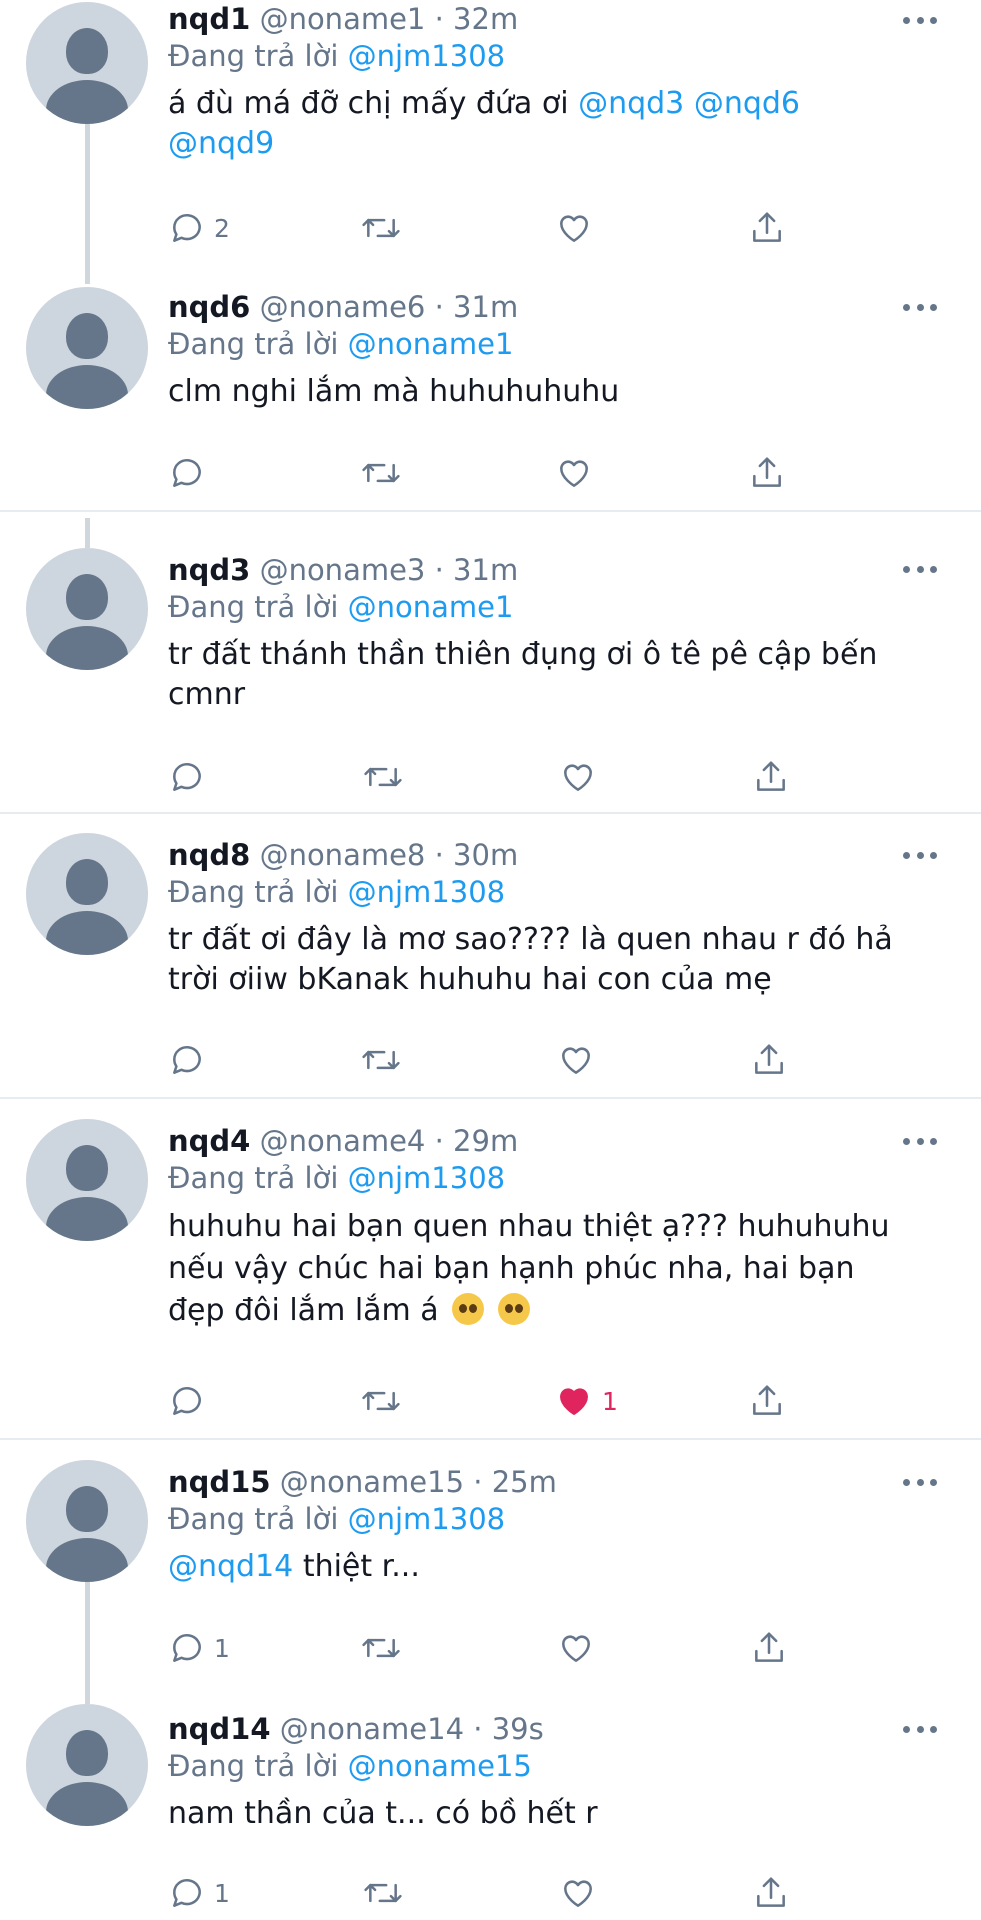  Describe the element at coordinates (343, 1141) in the screenshot. I see `handle: @noname4` at that location.